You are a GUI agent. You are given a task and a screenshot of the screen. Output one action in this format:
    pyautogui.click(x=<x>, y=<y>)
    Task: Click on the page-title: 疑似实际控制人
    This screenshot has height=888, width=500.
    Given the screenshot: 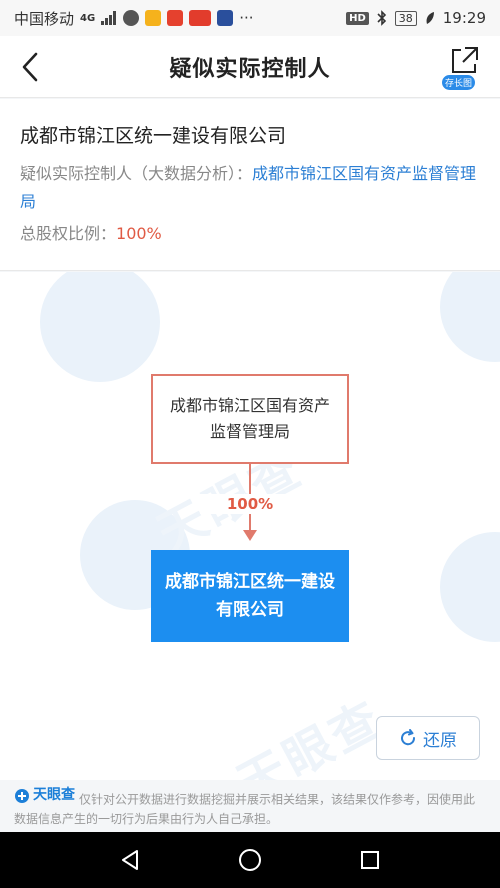 What is the action you would take?
    pyautogui.click(x=250, y=69)
    